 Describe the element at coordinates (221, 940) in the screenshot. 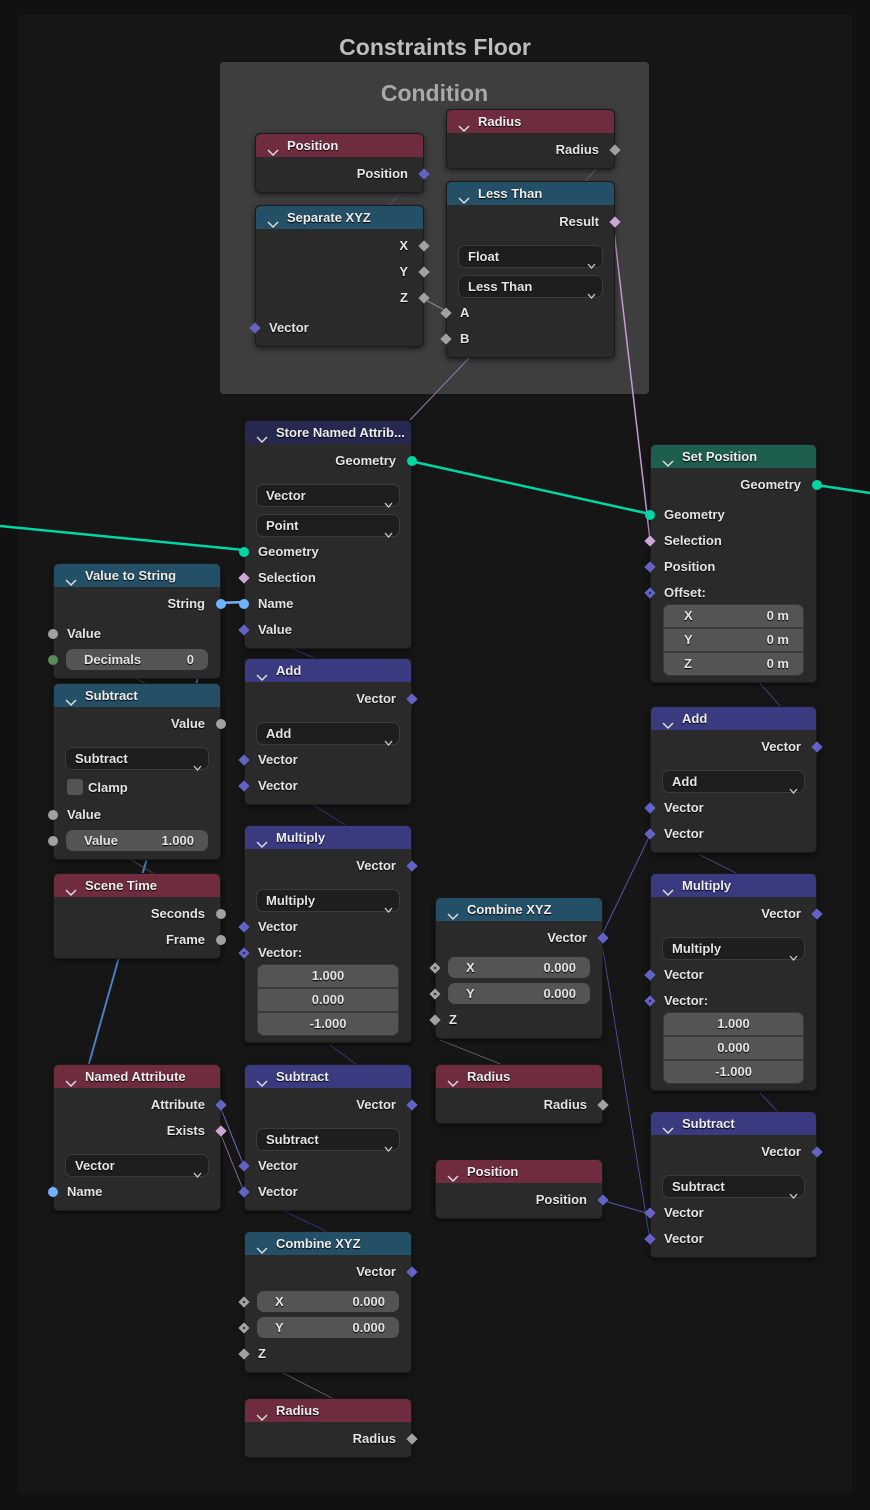

I see `frame-socket-icon` at that location.